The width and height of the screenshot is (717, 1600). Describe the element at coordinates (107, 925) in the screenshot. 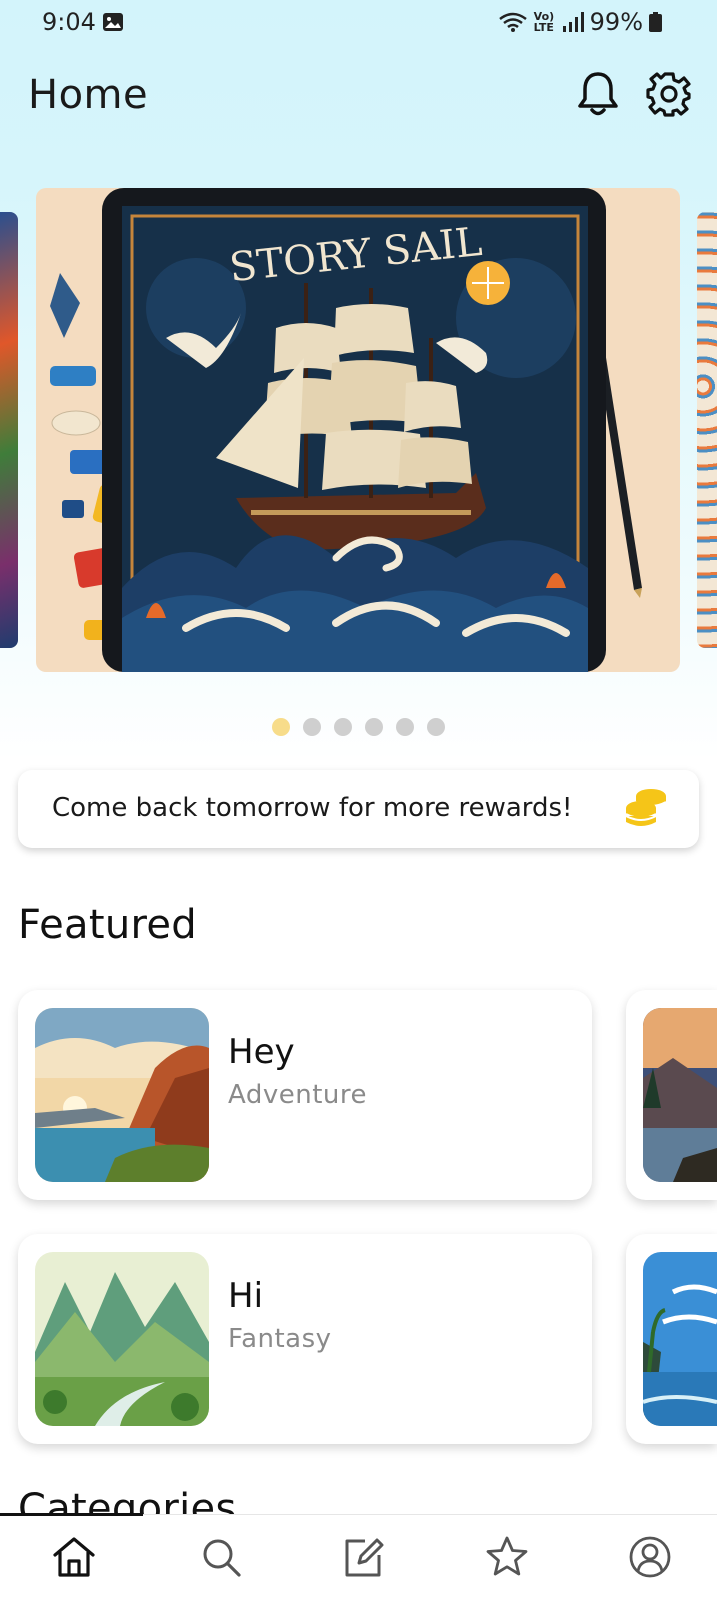

I see `featured-title: Featured` at that location.